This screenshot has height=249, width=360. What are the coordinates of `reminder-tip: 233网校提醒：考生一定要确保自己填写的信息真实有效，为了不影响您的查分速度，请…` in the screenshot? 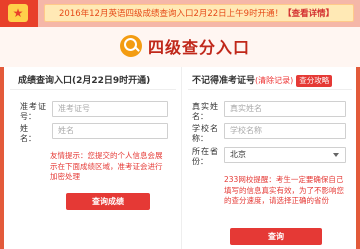 It's located at (284, 190).